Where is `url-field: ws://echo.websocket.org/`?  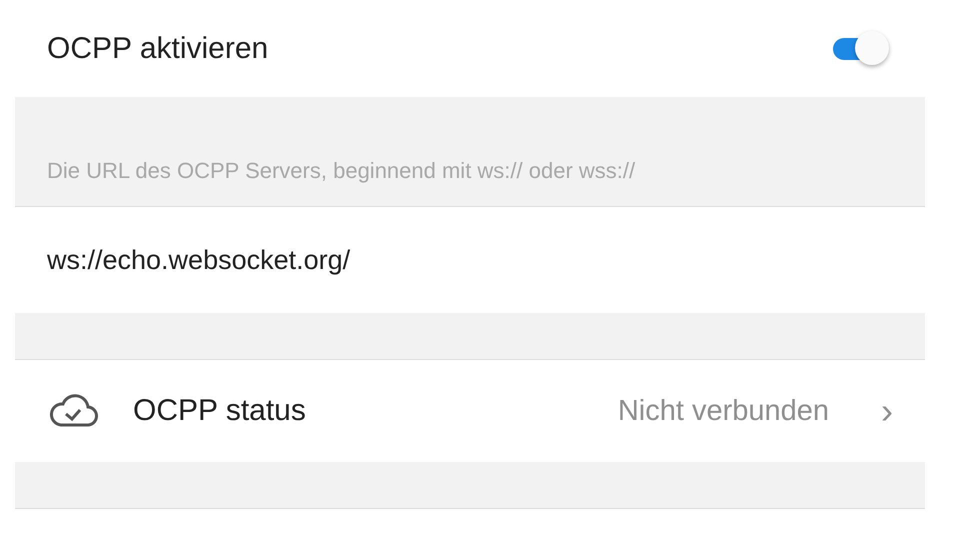 url-field: ws://echo.websocket.org/ is located at coordinates (470, 260).